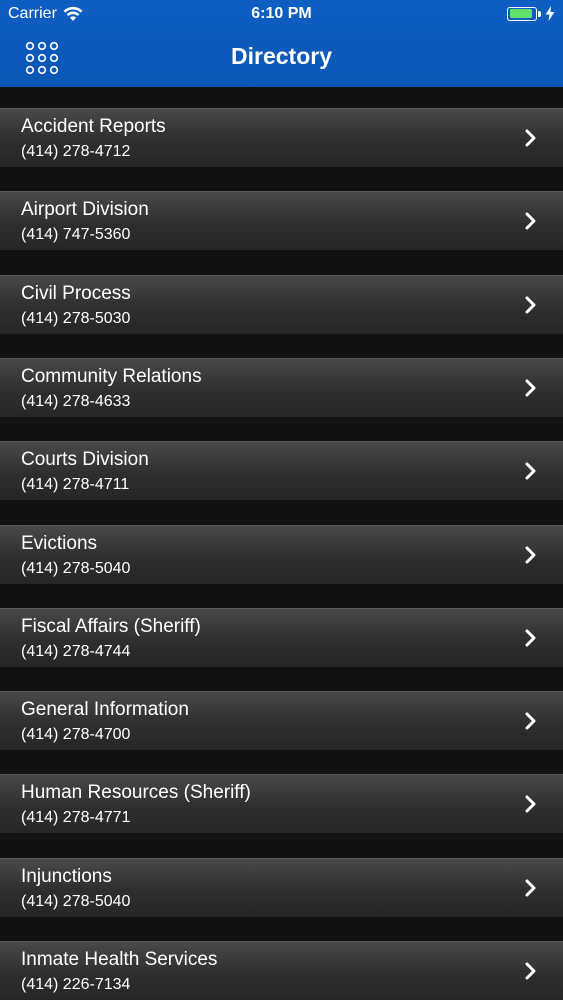  I want to click on directory-row: Human Resources (Sheriff) (414) 278-4771, so click(281, 804).